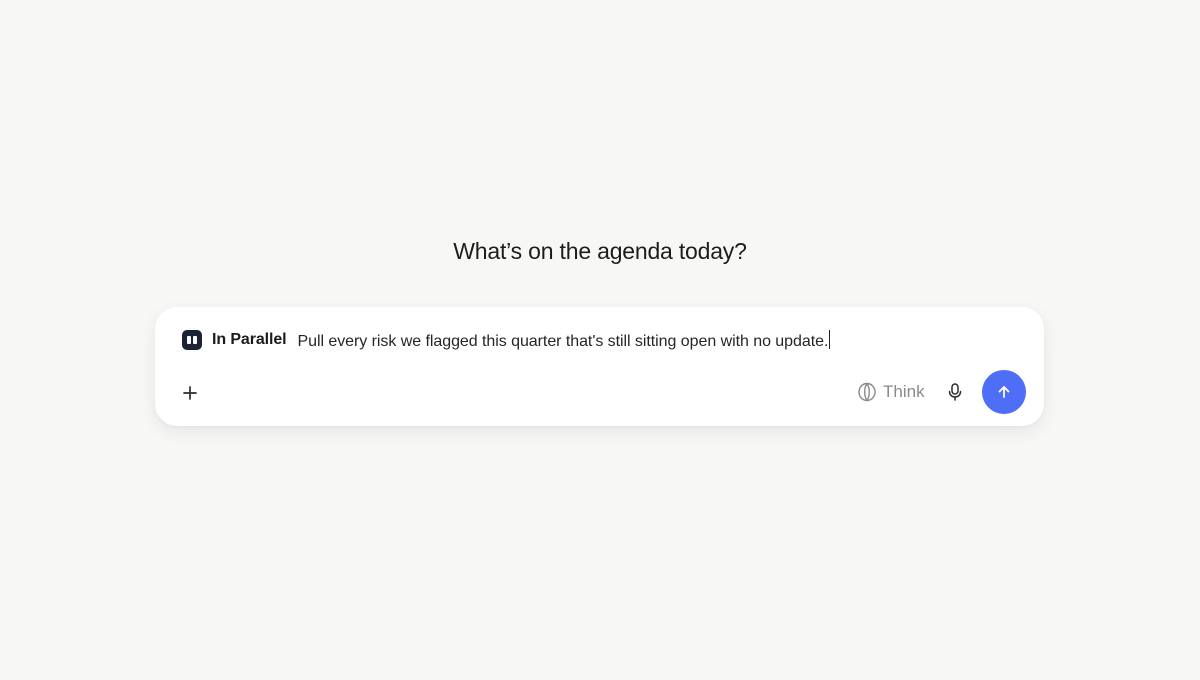  I want to click on add-attachment-button, so click(190, 393).